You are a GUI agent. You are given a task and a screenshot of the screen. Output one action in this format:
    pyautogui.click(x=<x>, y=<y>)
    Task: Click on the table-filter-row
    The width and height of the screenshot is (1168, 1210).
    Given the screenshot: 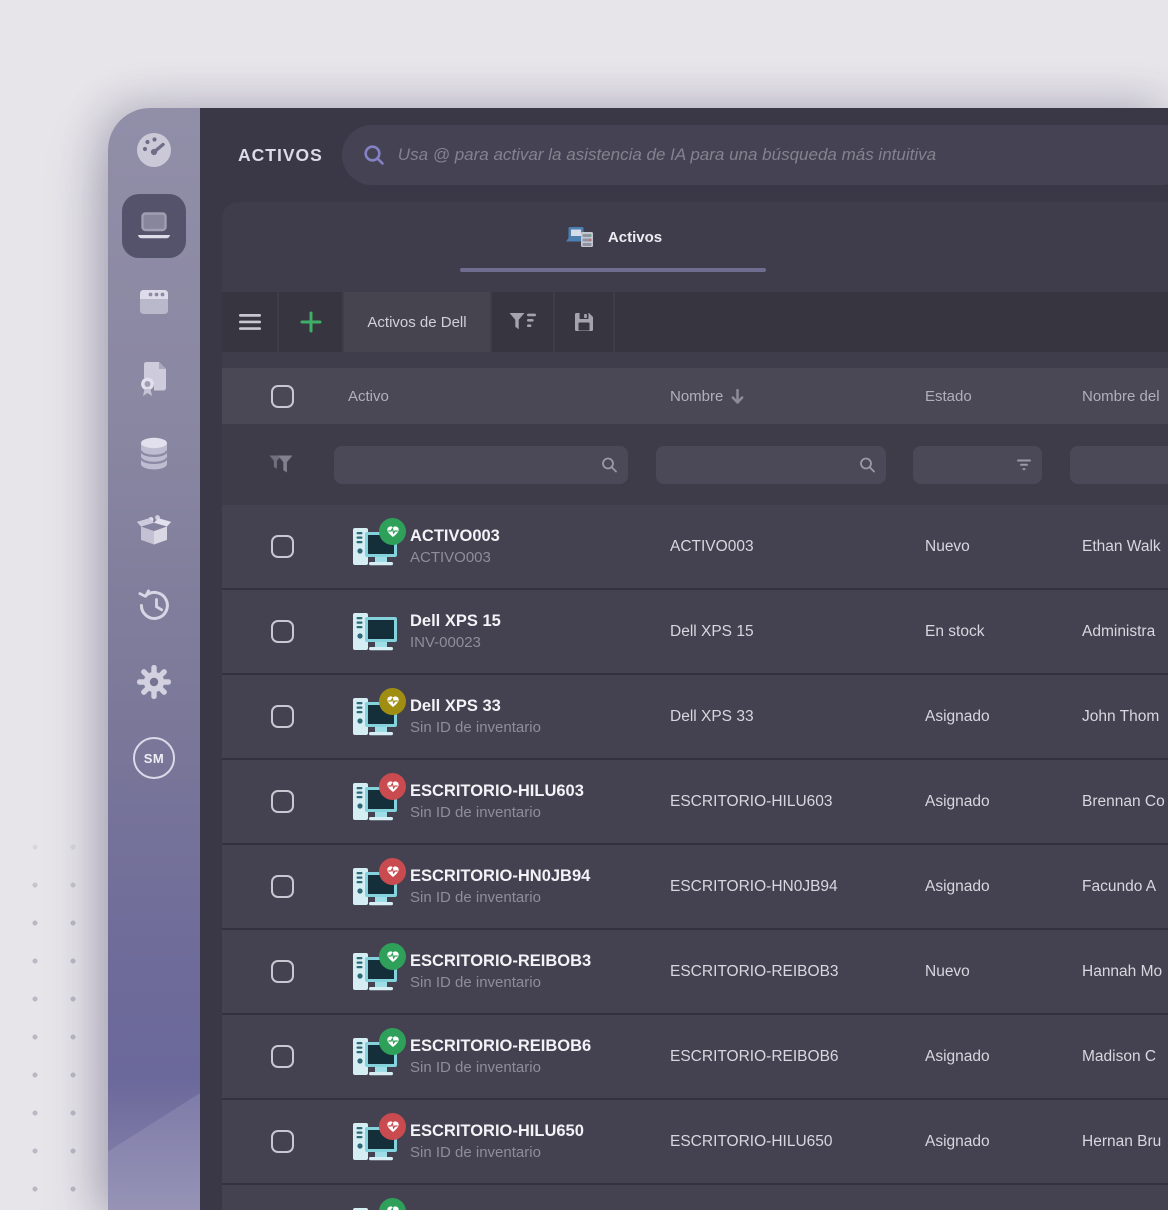 What is the action you would take?
    pyautogui.click(x=695, y=464)
    